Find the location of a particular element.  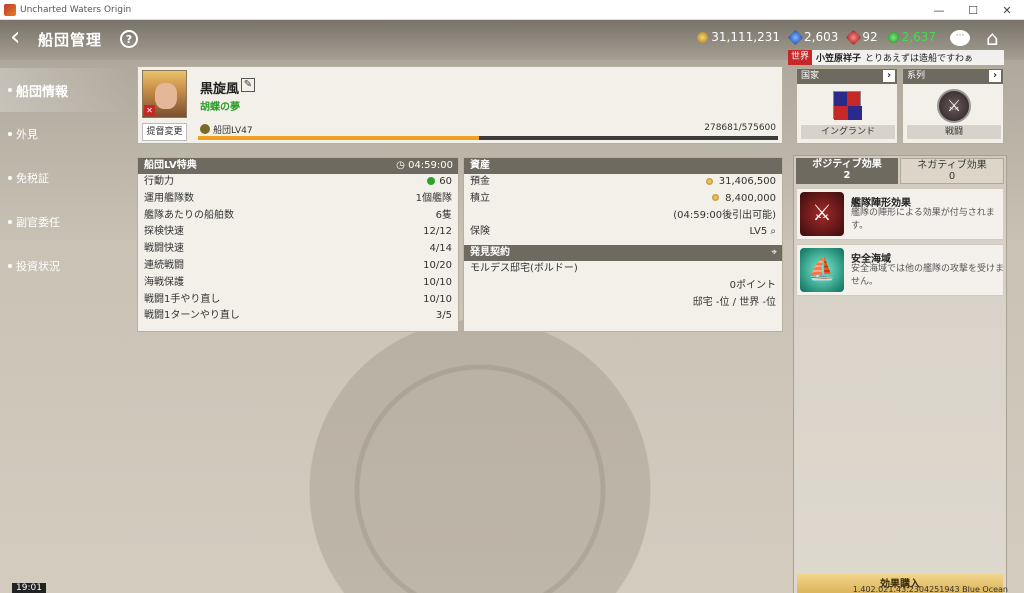

benefit-label: 探検快速 is located at coordinates (164, 232).